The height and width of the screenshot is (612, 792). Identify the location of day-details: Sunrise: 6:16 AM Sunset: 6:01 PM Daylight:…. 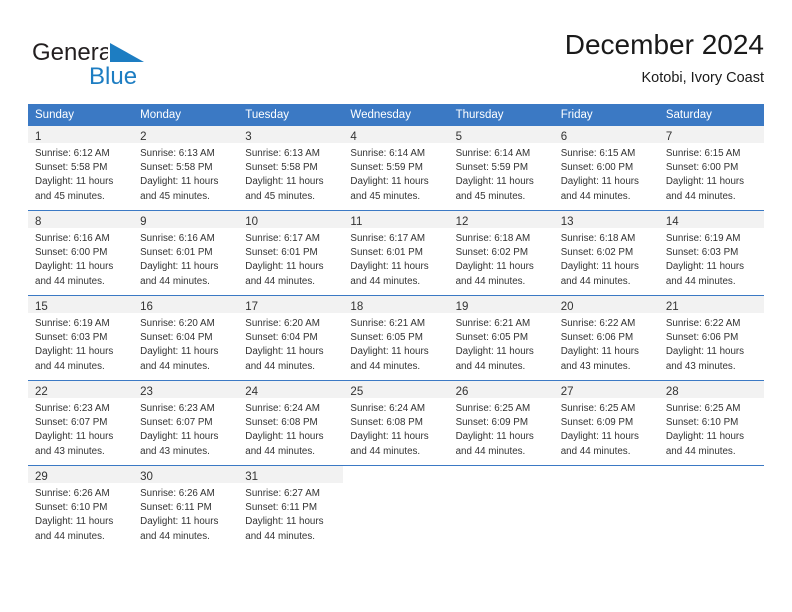
(185, 258).